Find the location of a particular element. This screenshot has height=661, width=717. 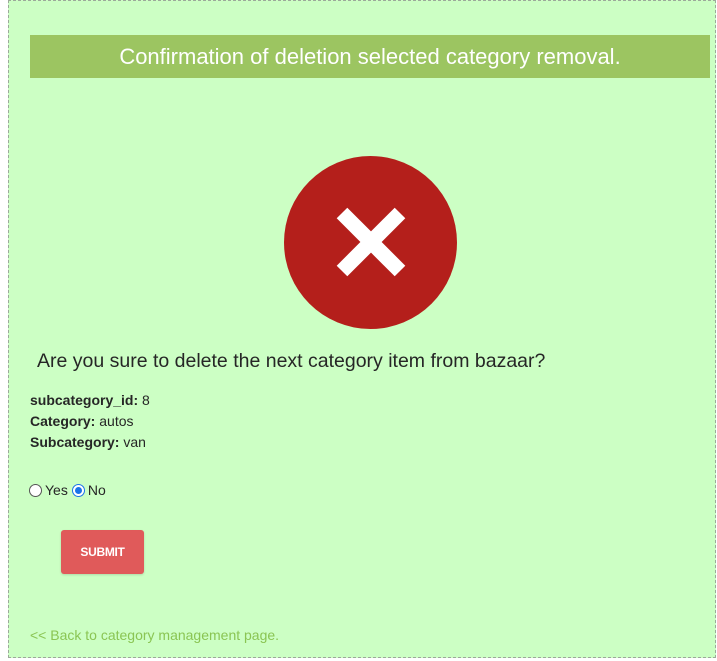

detail-row-subcategory-id: subcategory_id: 8 is located at coordinates (90, 400).